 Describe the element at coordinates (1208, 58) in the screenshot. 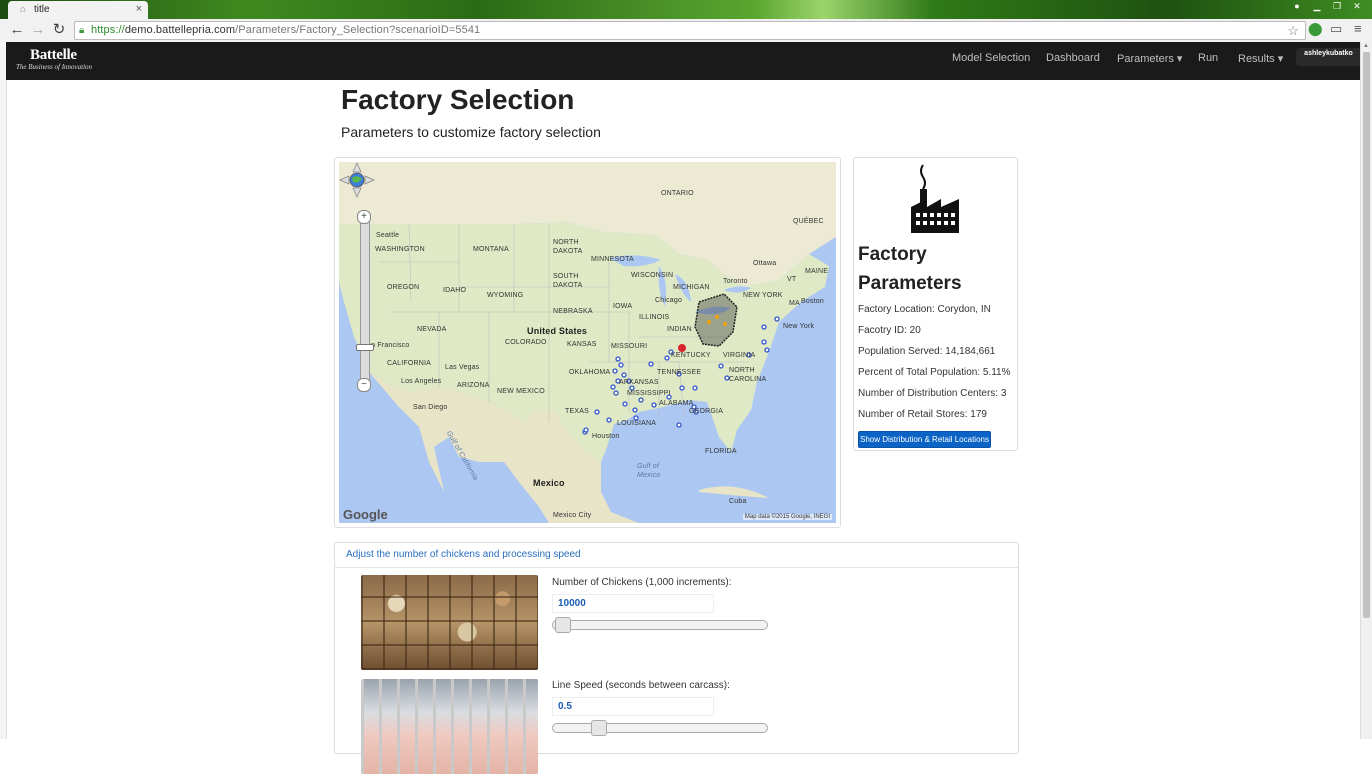

I see `nav-run: Run` at that location.